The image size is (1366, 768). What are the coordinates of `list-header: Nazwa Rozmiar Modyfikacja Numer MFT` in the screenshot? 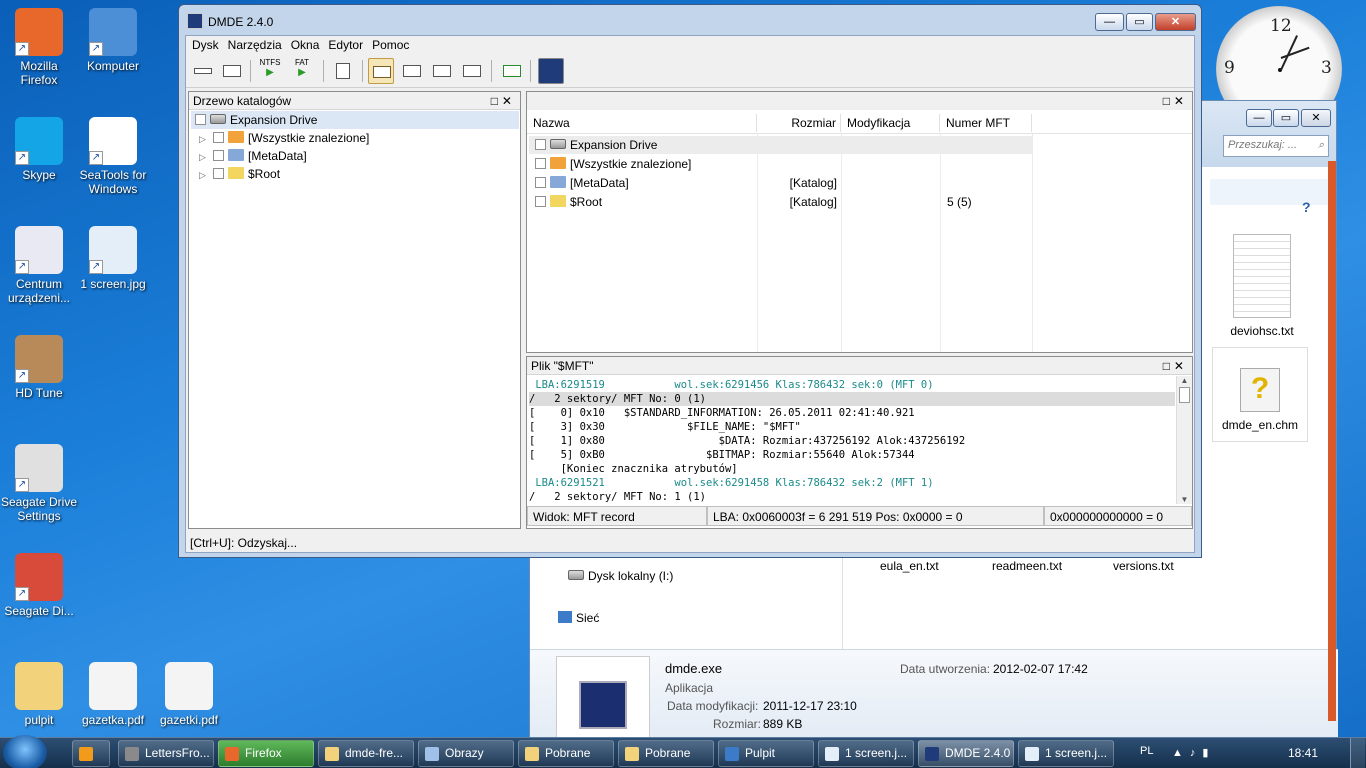 It's located at (859, 124).